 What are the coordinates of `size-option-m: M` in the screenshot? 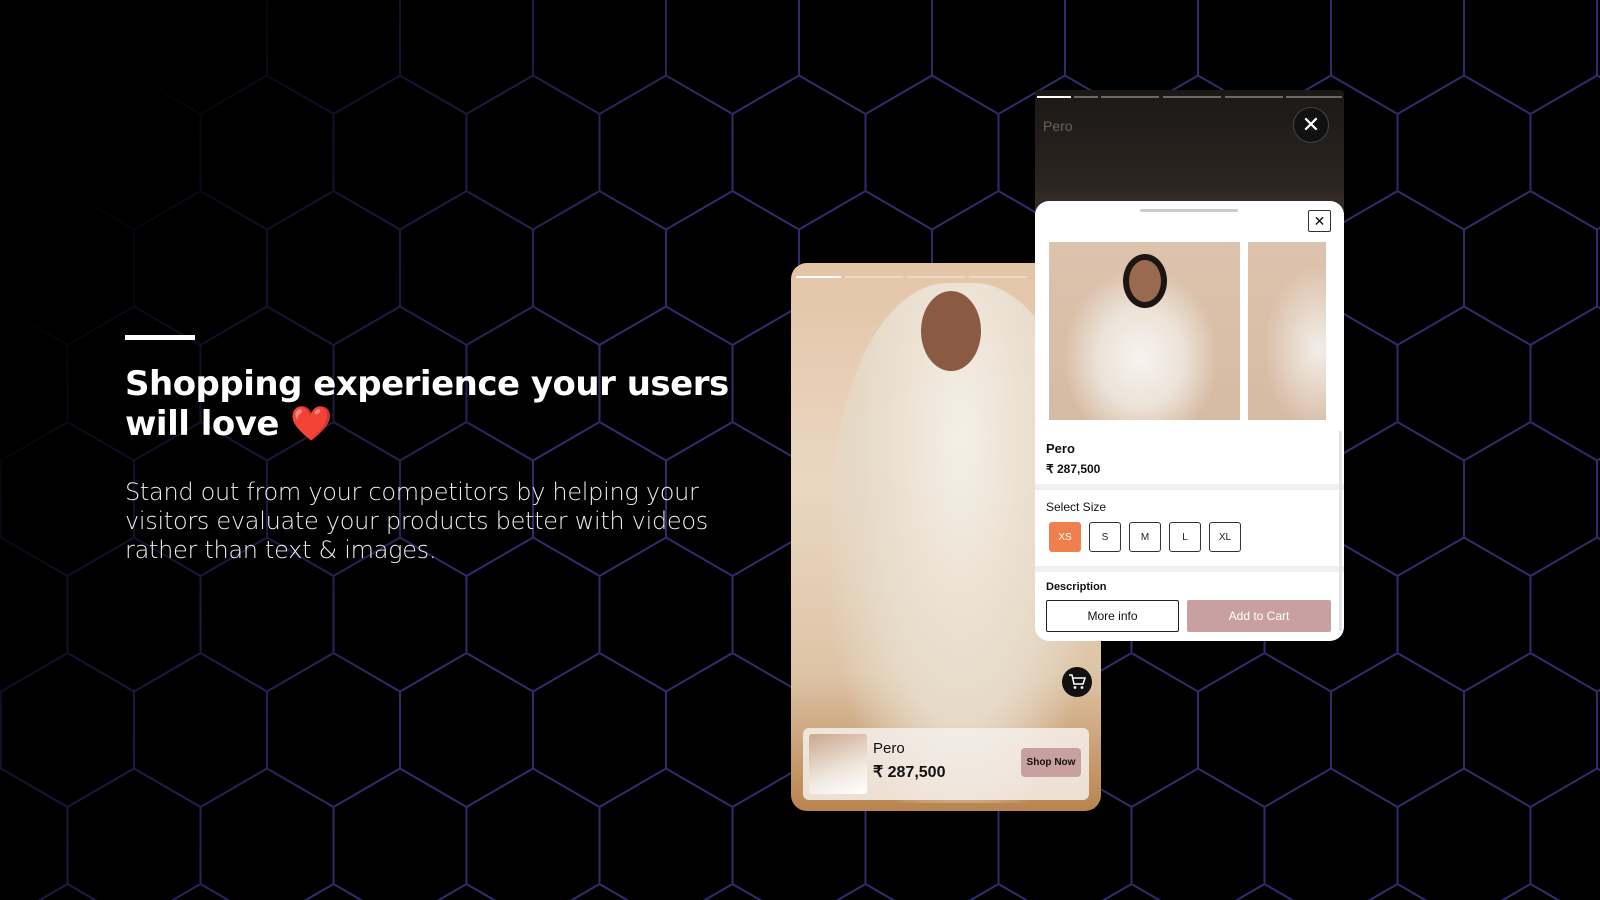 It's located at (1145, 537).